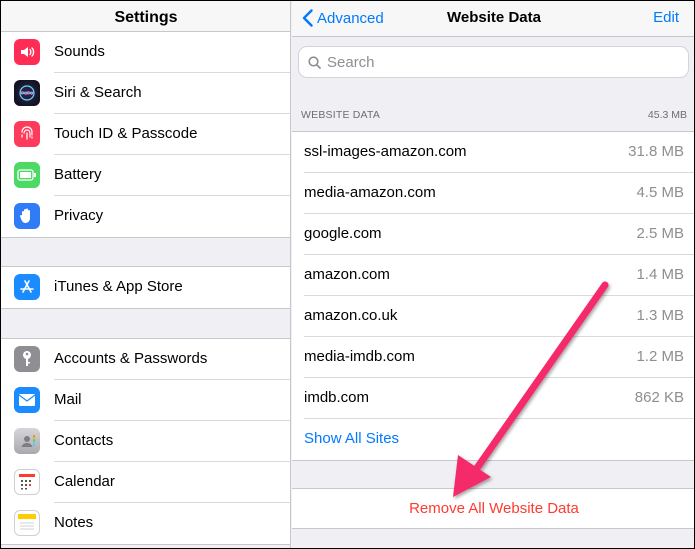 The width and height of the screenshot is (695, 549). Describe the element at coordinates (27, 441) in the screenshot. I see `contacts-icon` at that location.